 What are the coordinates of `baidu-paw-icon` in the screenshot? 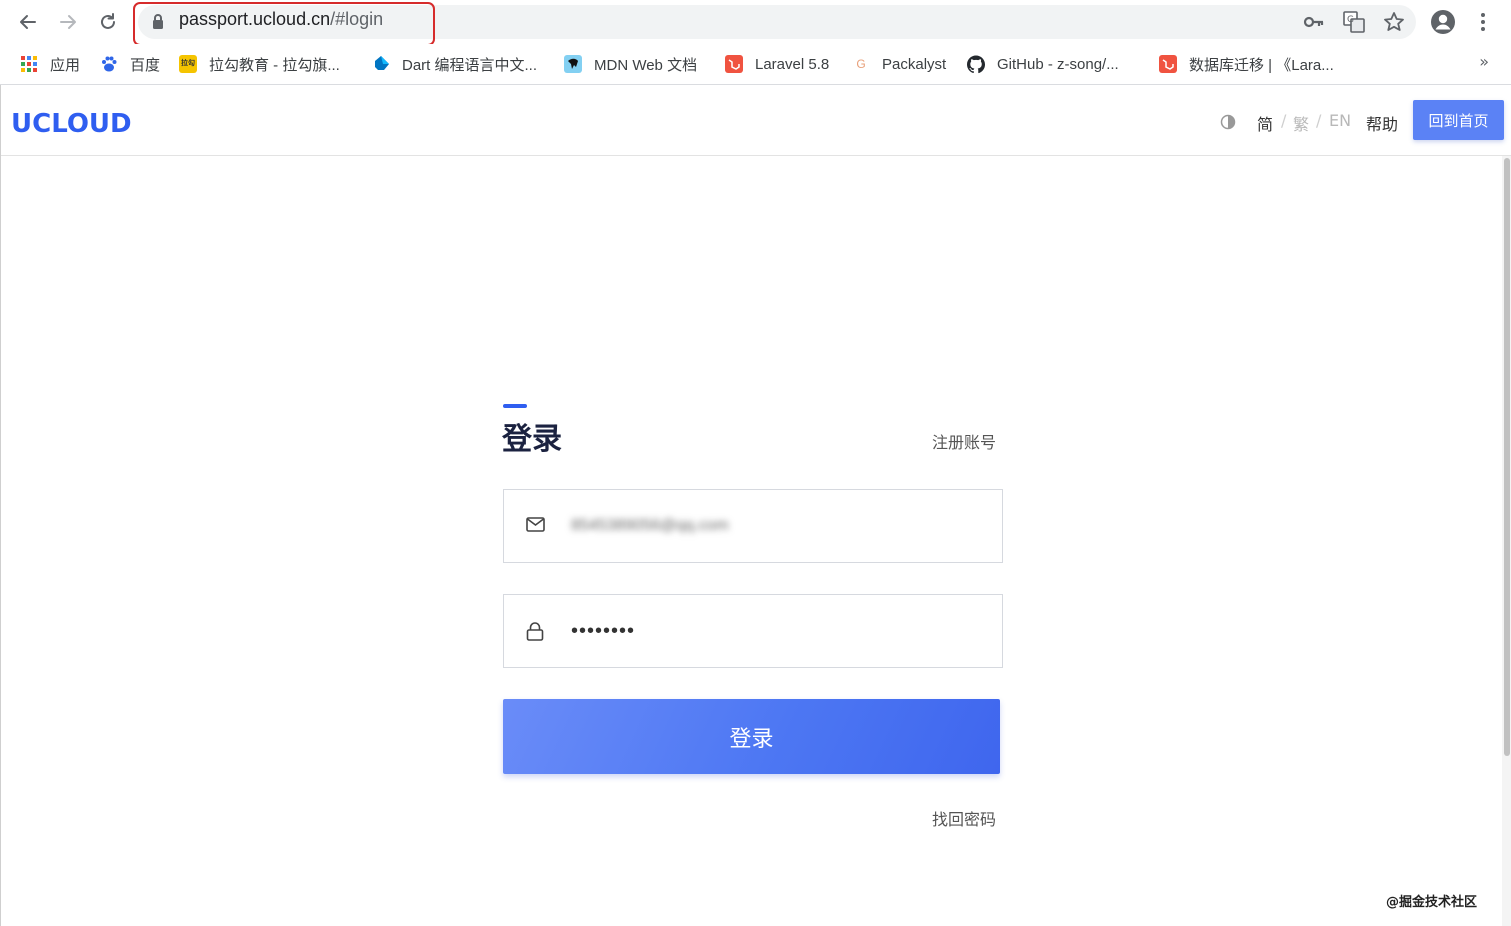 It's located at (109, 64).